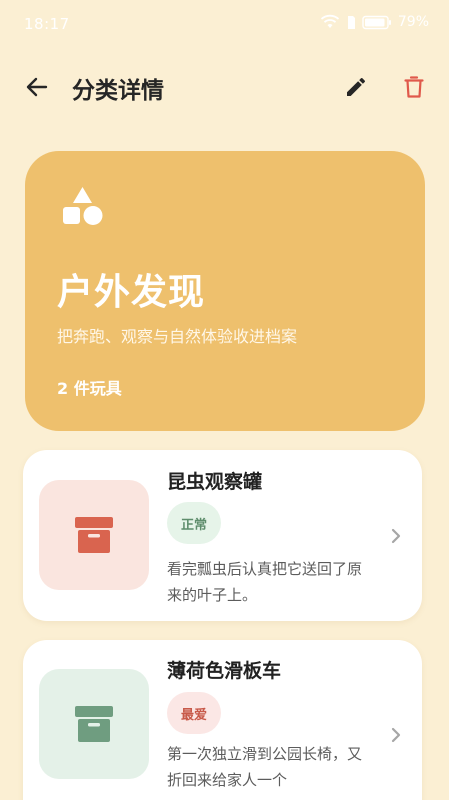 The image size is (449, 800). I want to click on delete-button, so click(414, 87).